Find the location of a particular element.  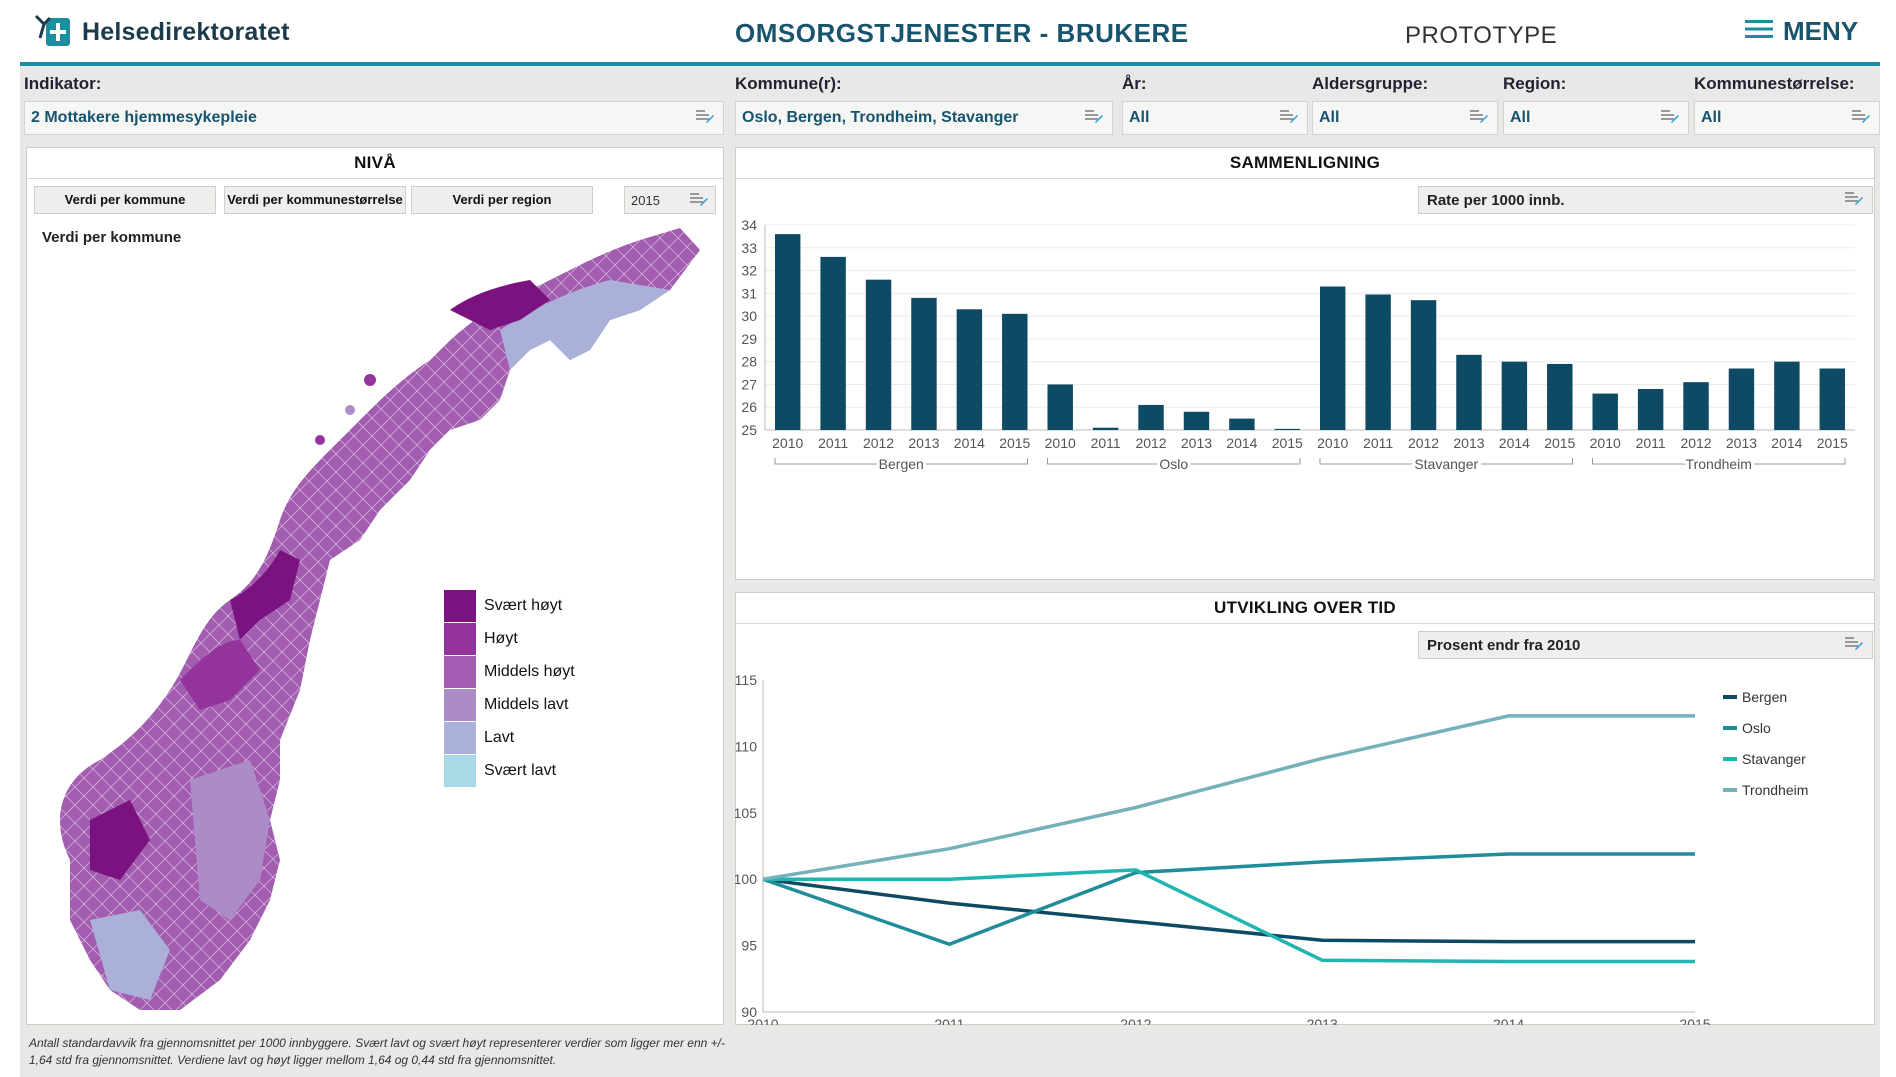

bar-trondheim-2013 is located at coordinates (1741, 399).